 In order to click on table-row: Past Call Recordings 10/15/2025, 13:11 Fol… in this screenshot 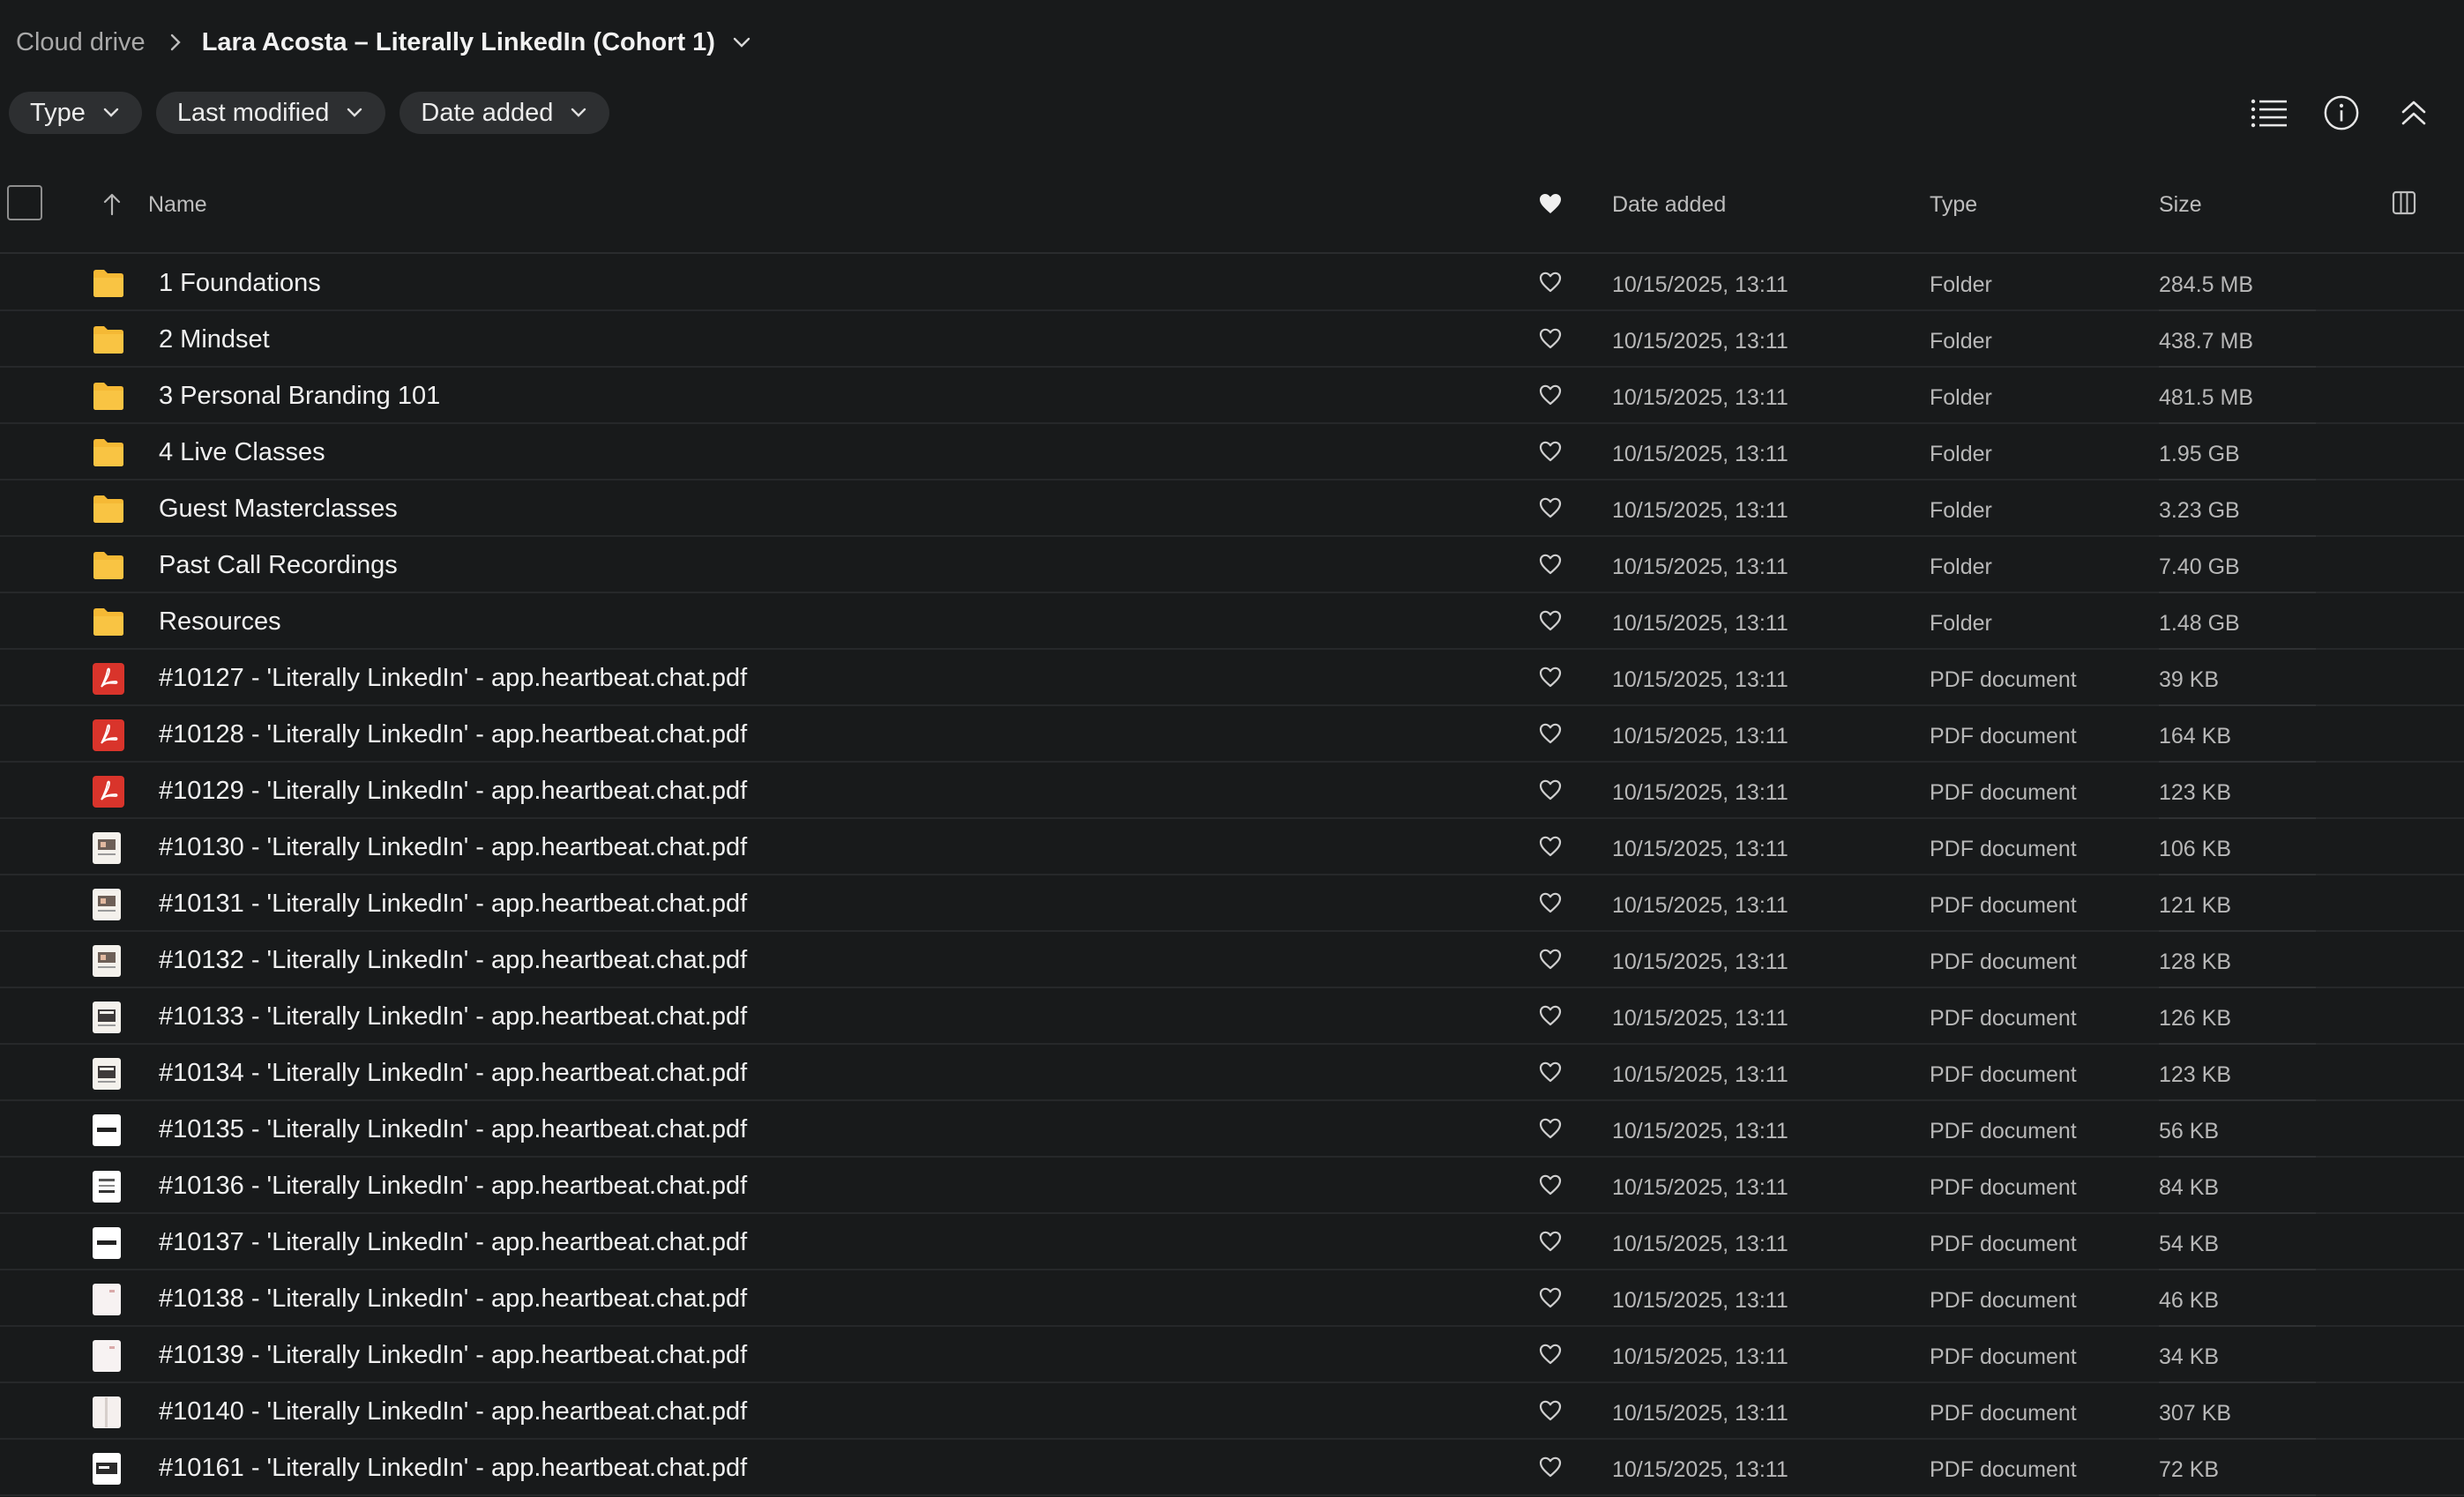, I will do `click(1232, 565)`.